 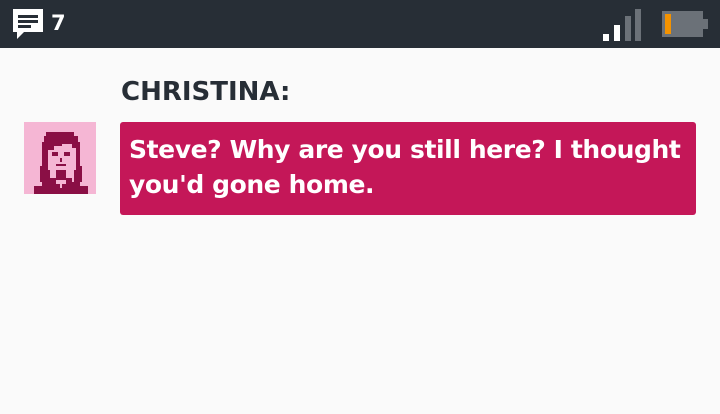 I want to click on chat-bubble-icon, so click(x=28, y=24).